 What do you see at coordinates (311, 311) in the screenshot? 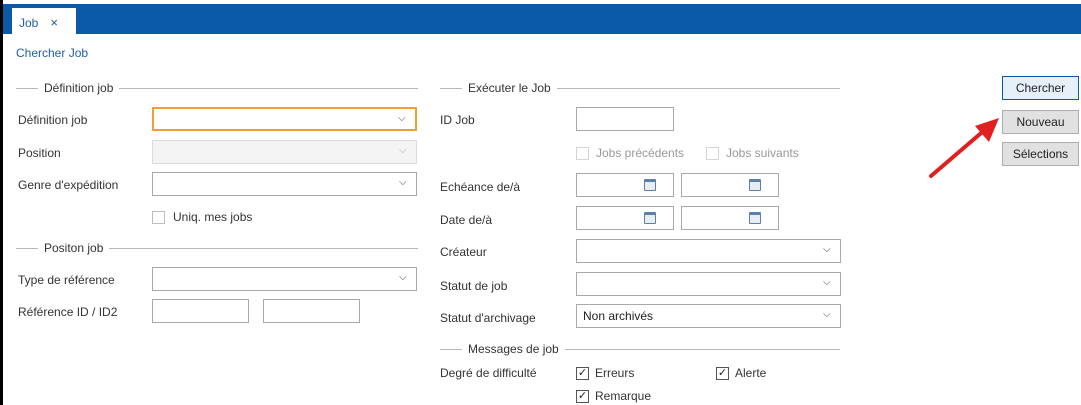
I see `reference-id2-input` at bounding box center [311, 311].